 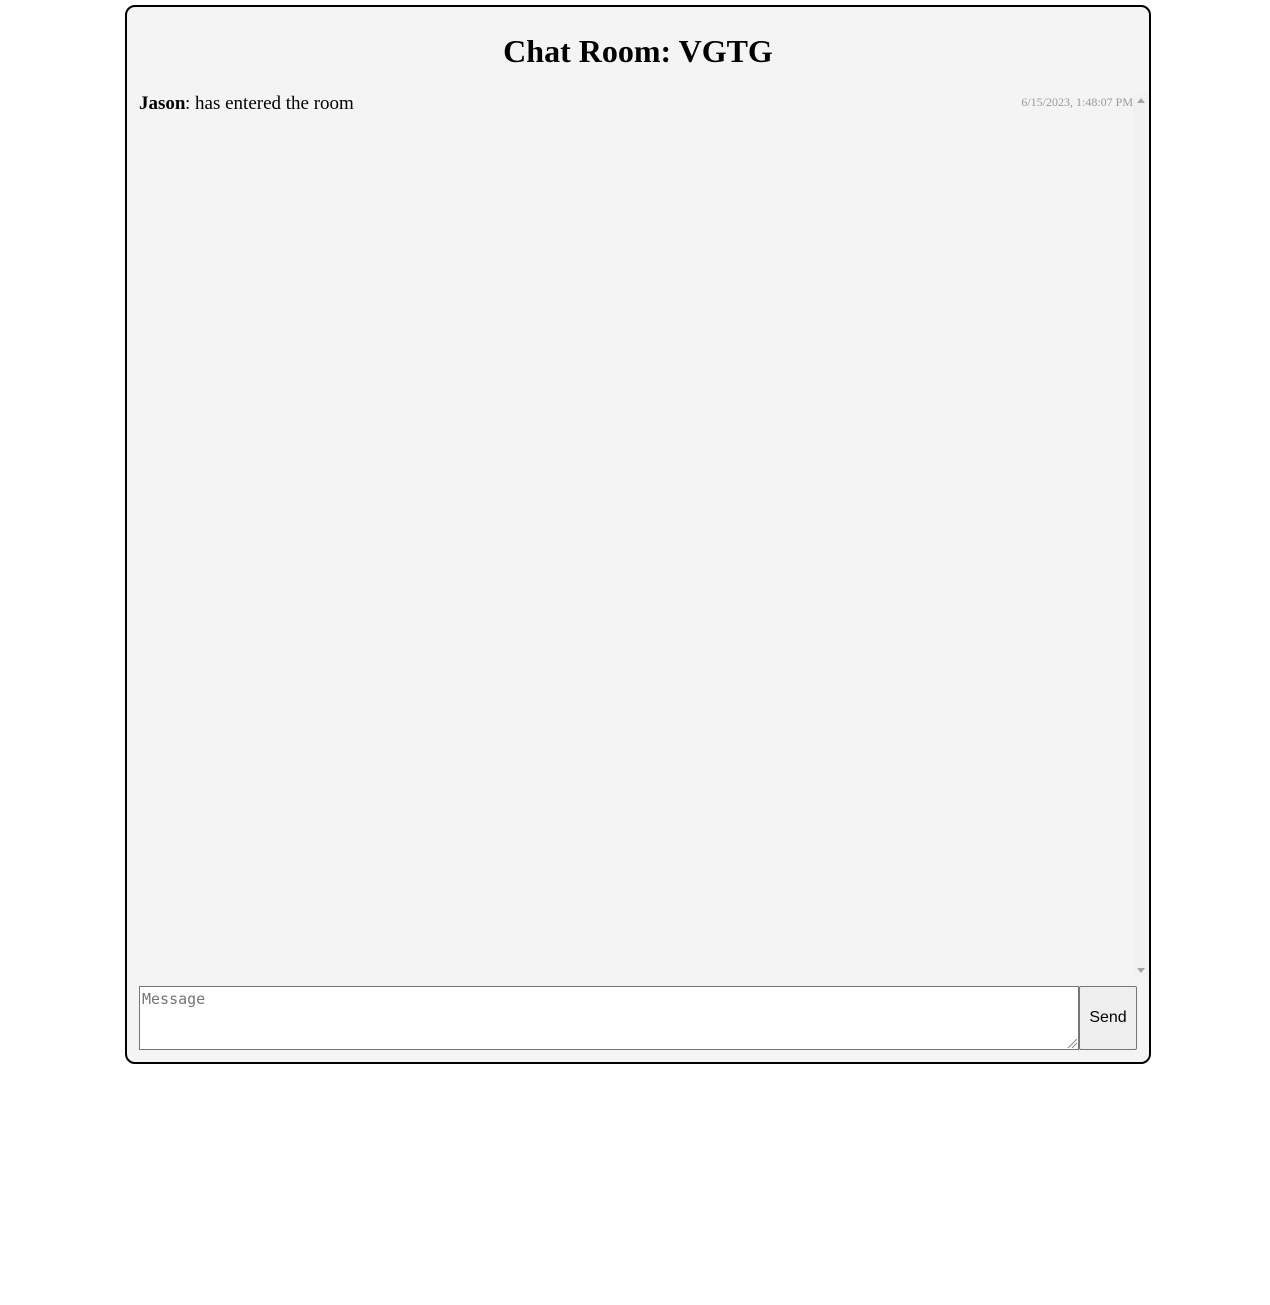 I want to click on resize-grip-icon, so click(x=1072, y=1043).